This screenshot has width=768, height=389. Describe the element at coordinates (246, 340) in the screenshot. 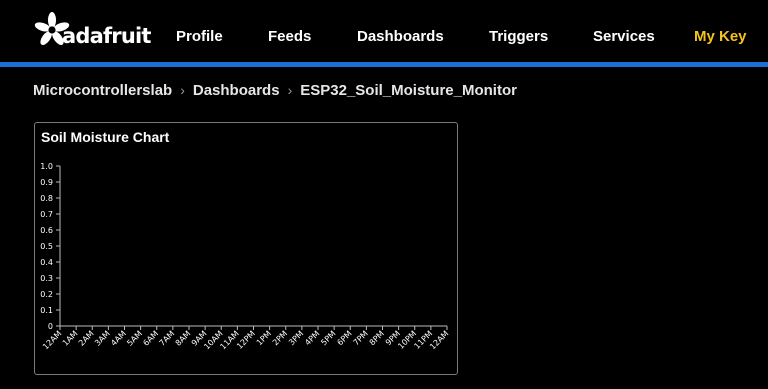

I see `x-tick-label: 12PM` at that location.